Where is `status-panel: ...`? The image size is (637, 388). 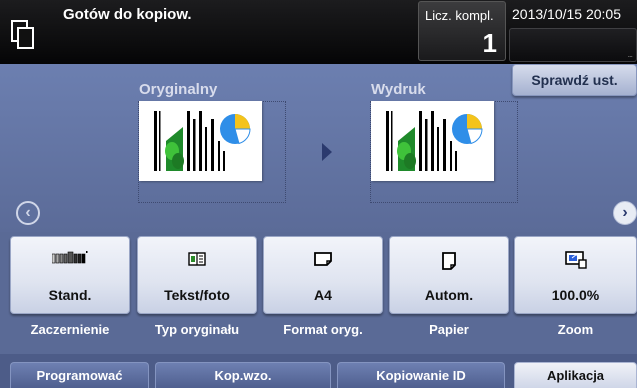
status-panel: ... is located at coordinates (573, 45).